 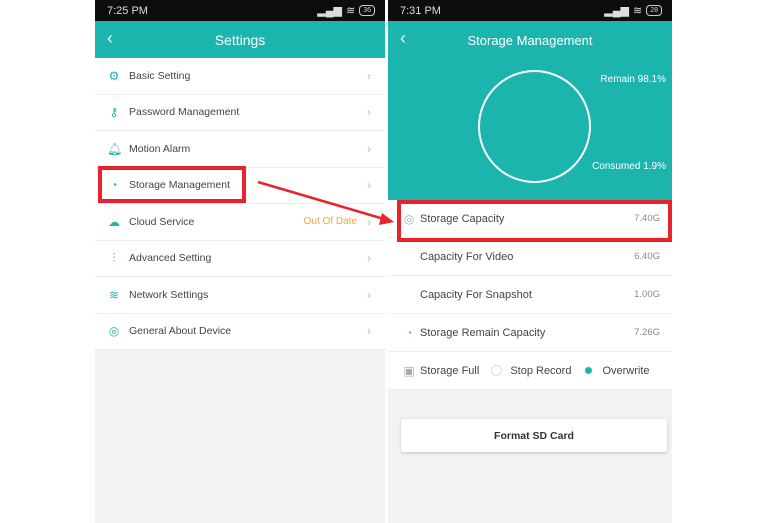 What do you see at coordinates (325, 202) in the screenshot?
I see `arrow-annotation` at bounding box center [325, 202].